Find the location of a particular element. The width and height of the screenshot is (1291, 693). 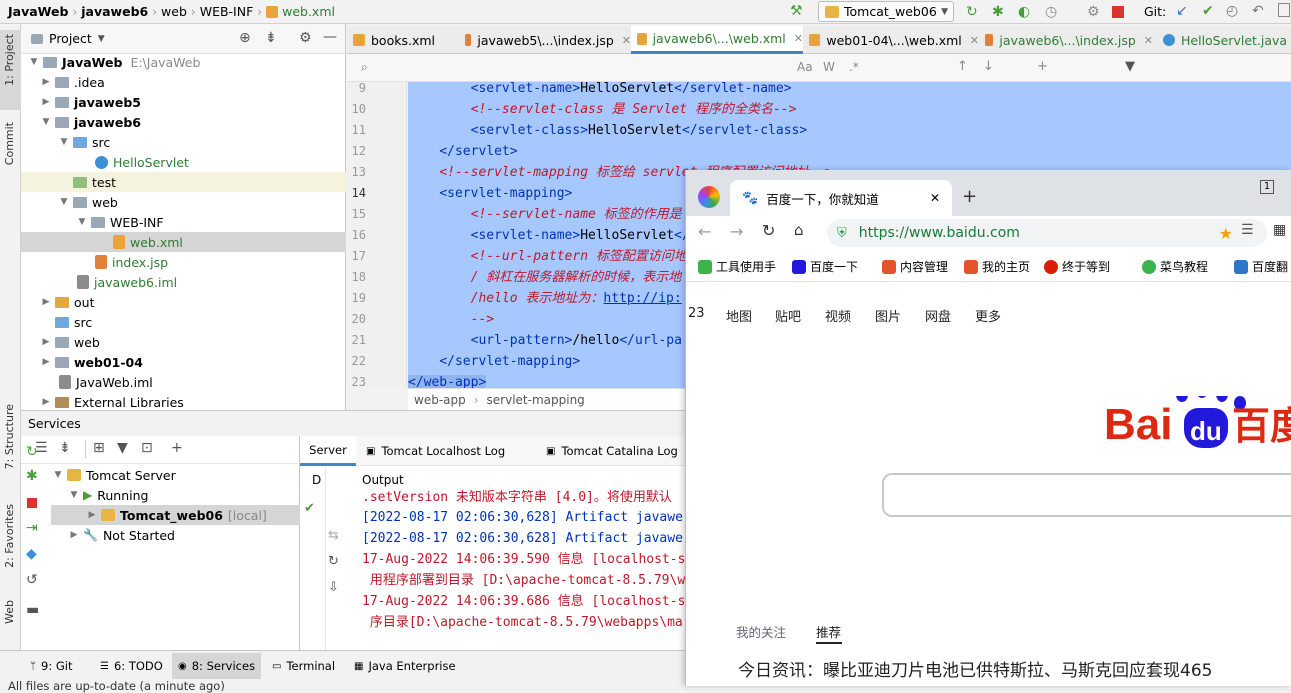

search-icon: ⌕ is located at coordinates (364, 67).